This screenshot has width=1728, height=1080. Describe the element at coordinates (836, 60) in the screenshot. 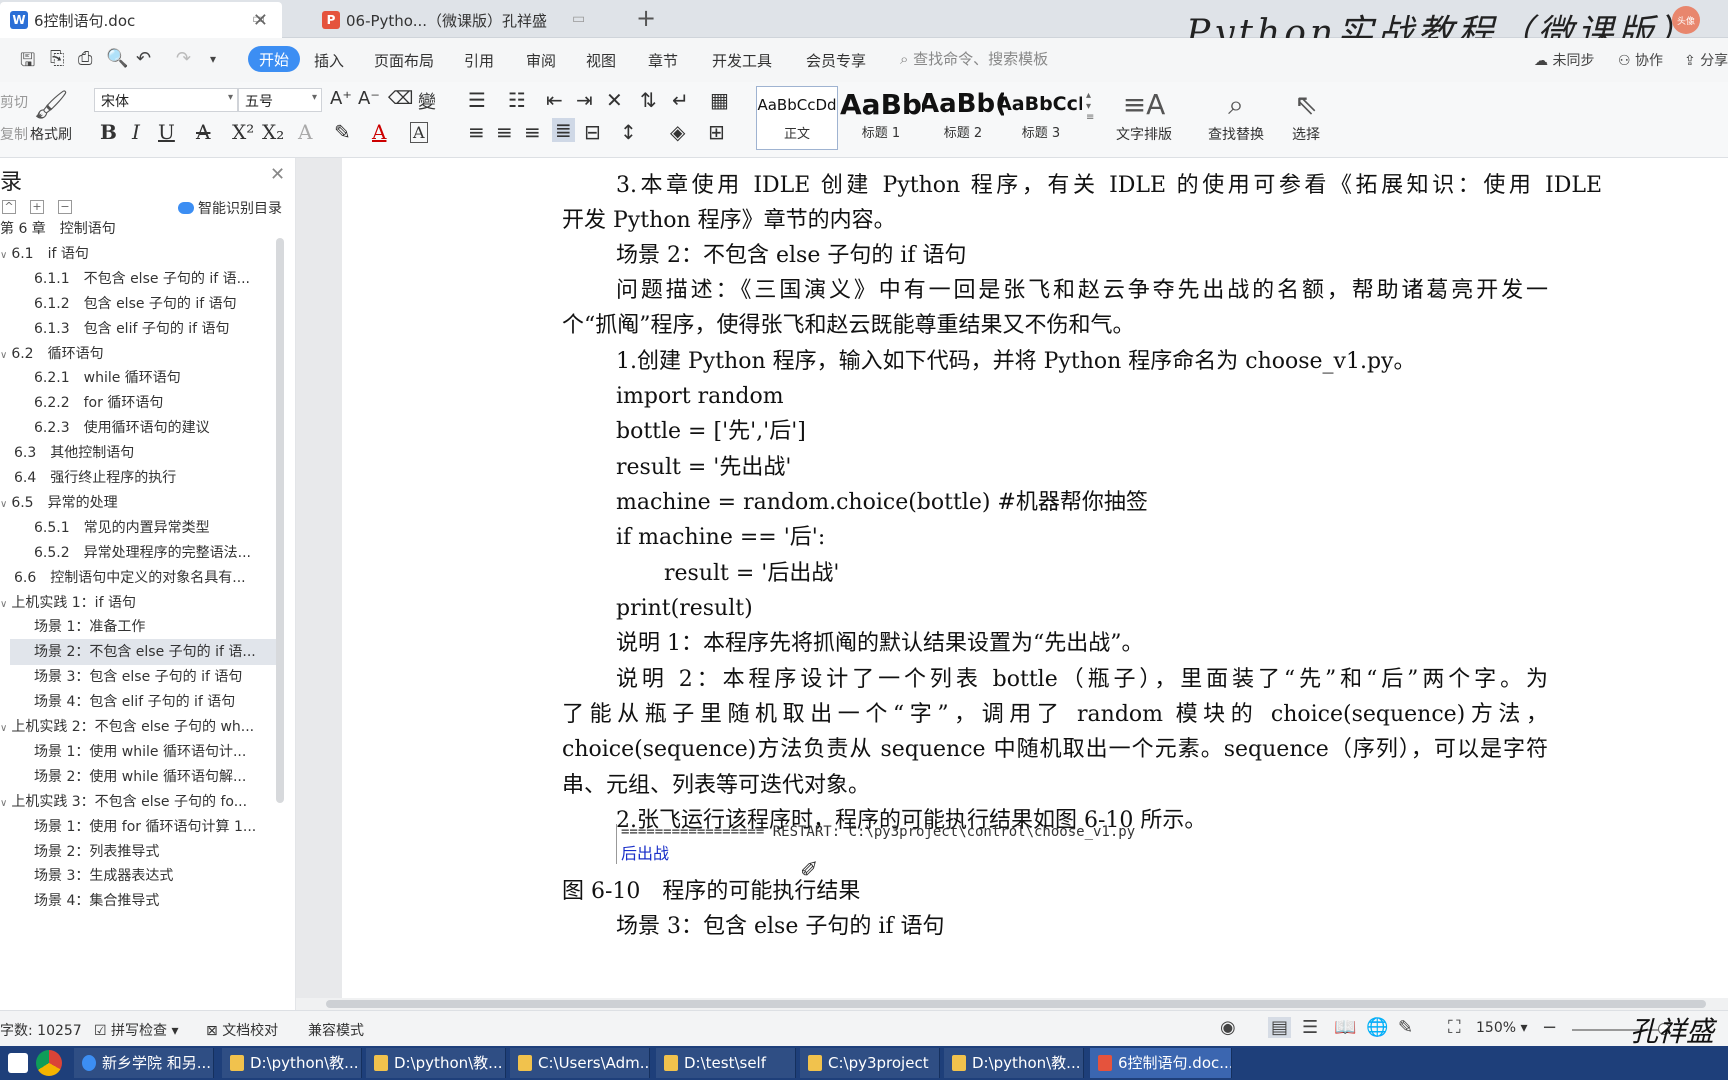

I see `menu-member: 会员专享` at that location.